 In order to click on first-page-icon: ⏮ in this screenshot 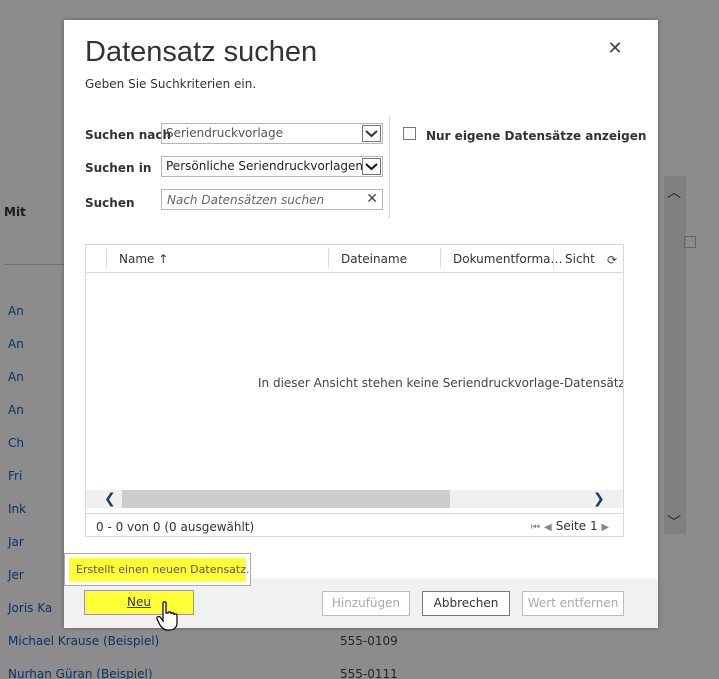, I will do `click(535, 527)`.